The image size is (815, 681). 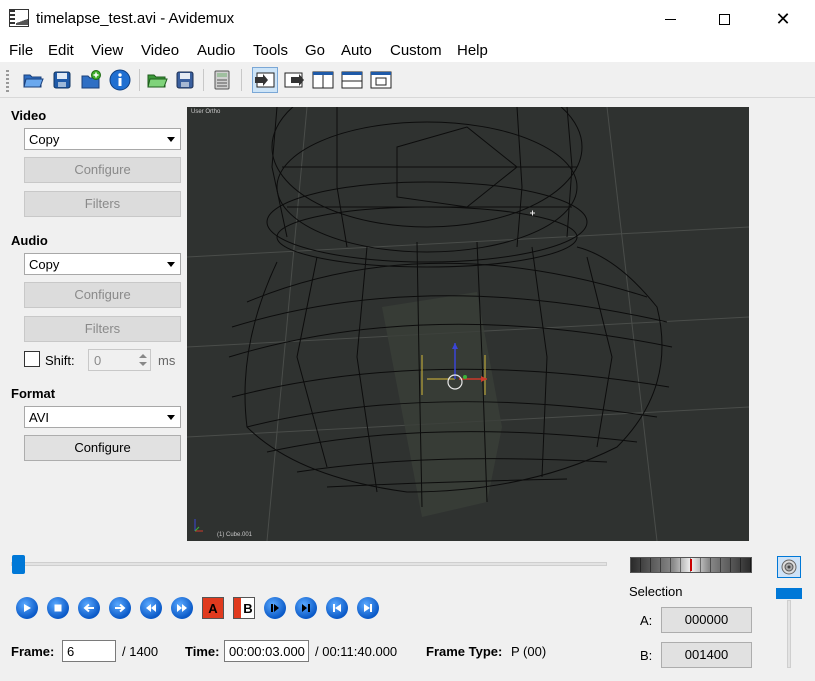 I want to click on menu-help: Help, so click(x=472, y=50).